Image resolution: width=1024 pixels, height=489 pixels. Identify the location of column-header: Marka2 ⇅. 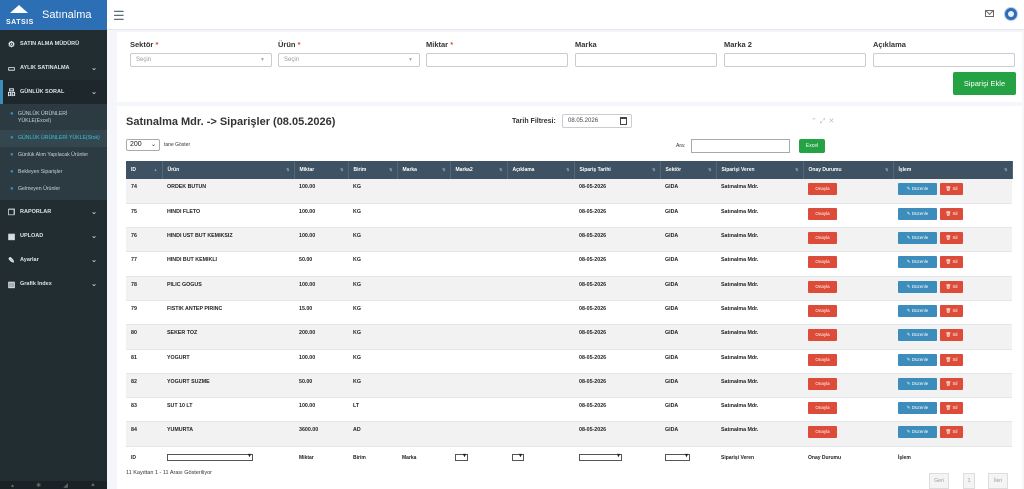
(479, 170).